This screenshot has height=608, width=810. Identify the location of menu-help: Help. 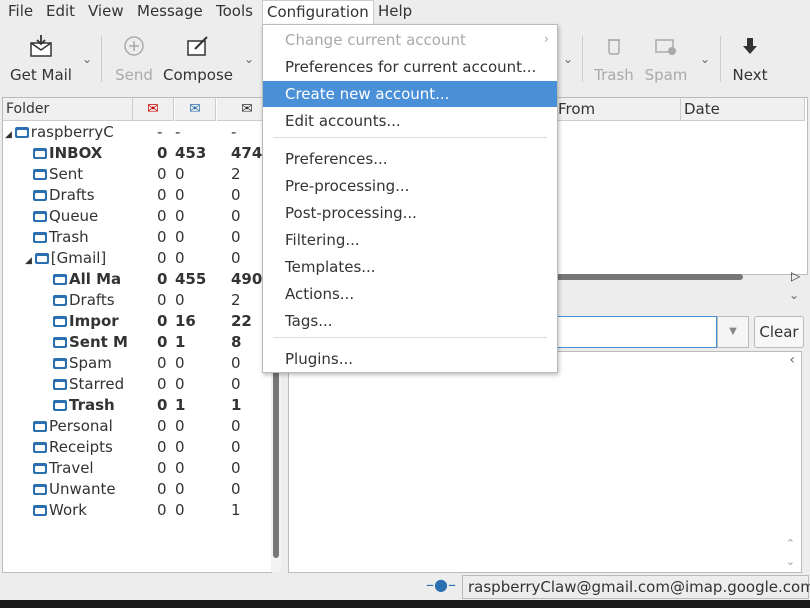
(395, 12).